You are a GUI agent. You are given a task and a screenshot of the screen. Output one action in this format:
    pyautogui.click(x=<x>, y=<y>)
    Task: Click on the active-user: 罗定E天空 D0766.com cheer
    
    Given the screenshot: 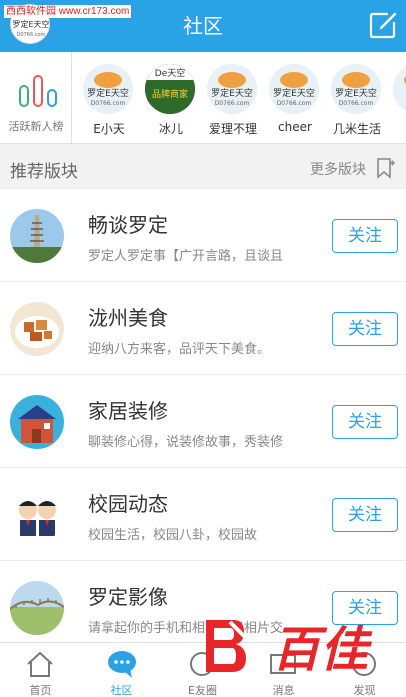 What is the action you would take?
    pyautogui.click(x=295, y=103)
    